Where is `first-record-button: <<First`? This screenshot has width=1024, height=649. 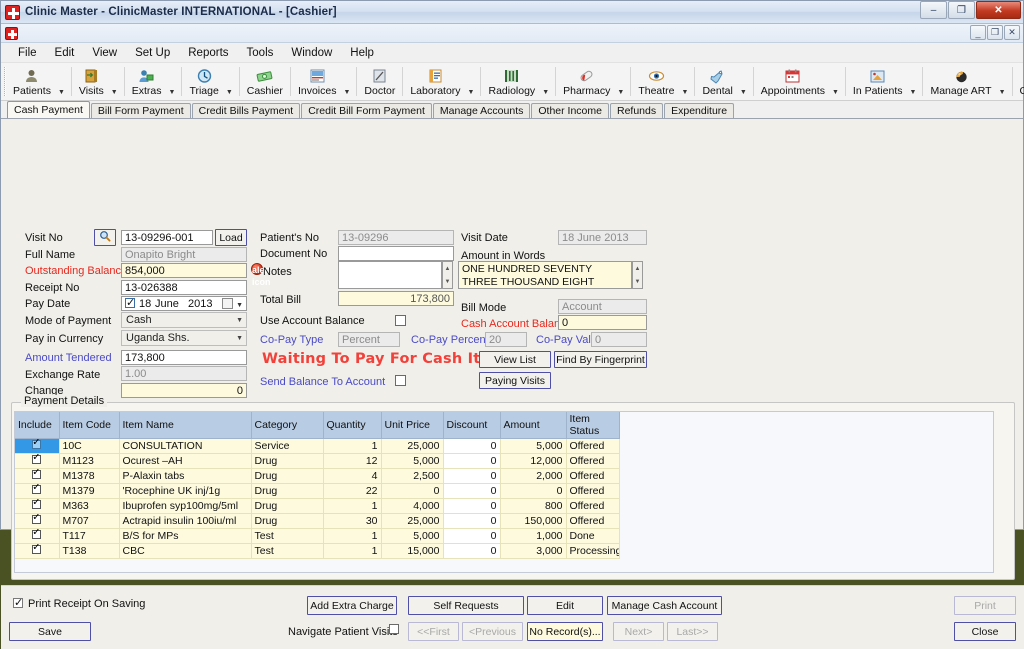 first-record-button: <<First is located at coordinates (433, 631).